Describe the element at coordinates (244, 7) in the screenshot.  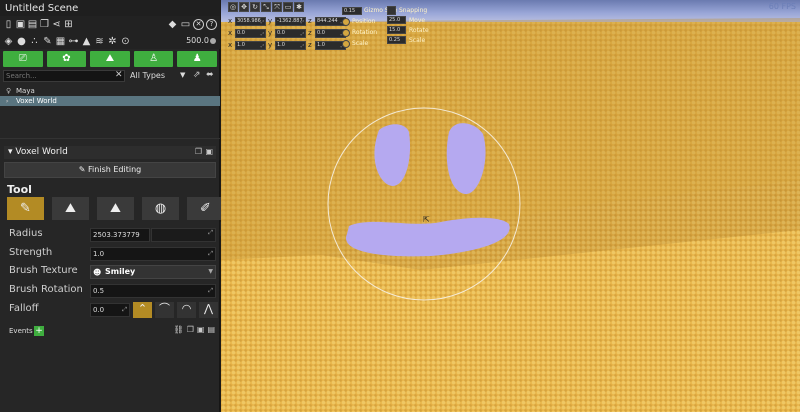
I see `move-icon: ✥` at that location.